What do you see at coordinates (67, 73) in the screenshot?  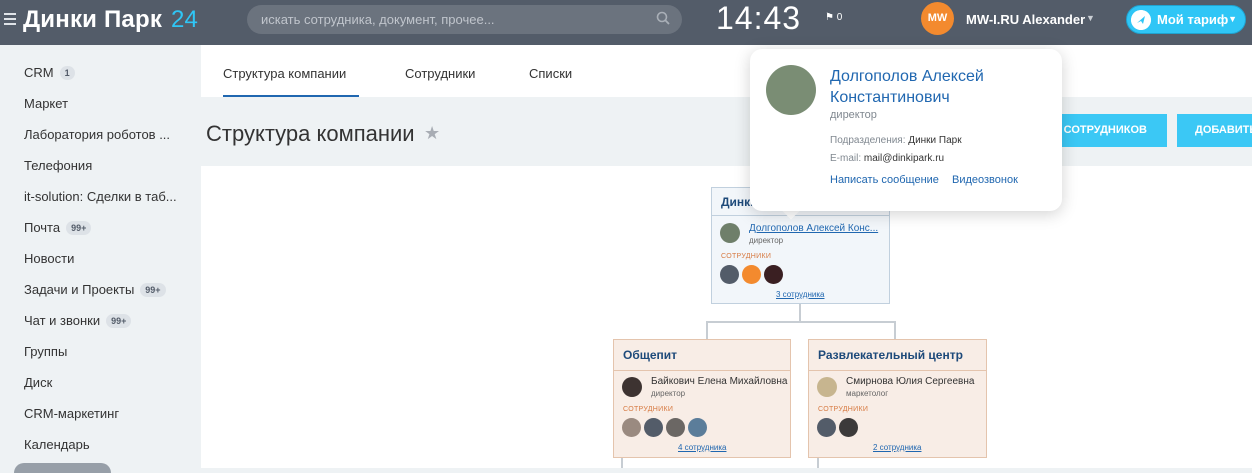 I see `counter-badge: 1` at bounding box center [67, 73].